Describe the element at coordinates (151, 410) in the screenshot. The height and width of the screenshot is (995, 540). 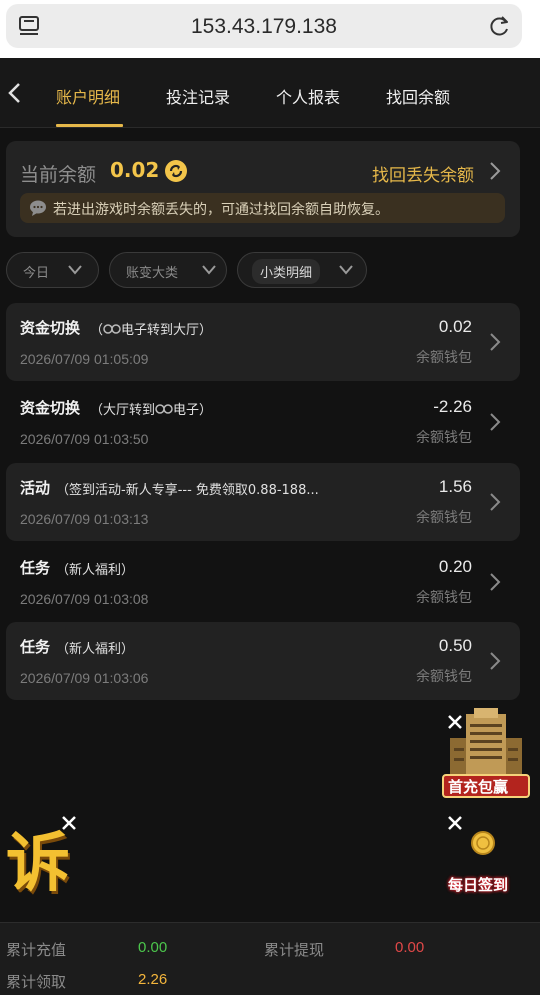
I see `record-subtitle: （大厅转到 电子）` at that location.